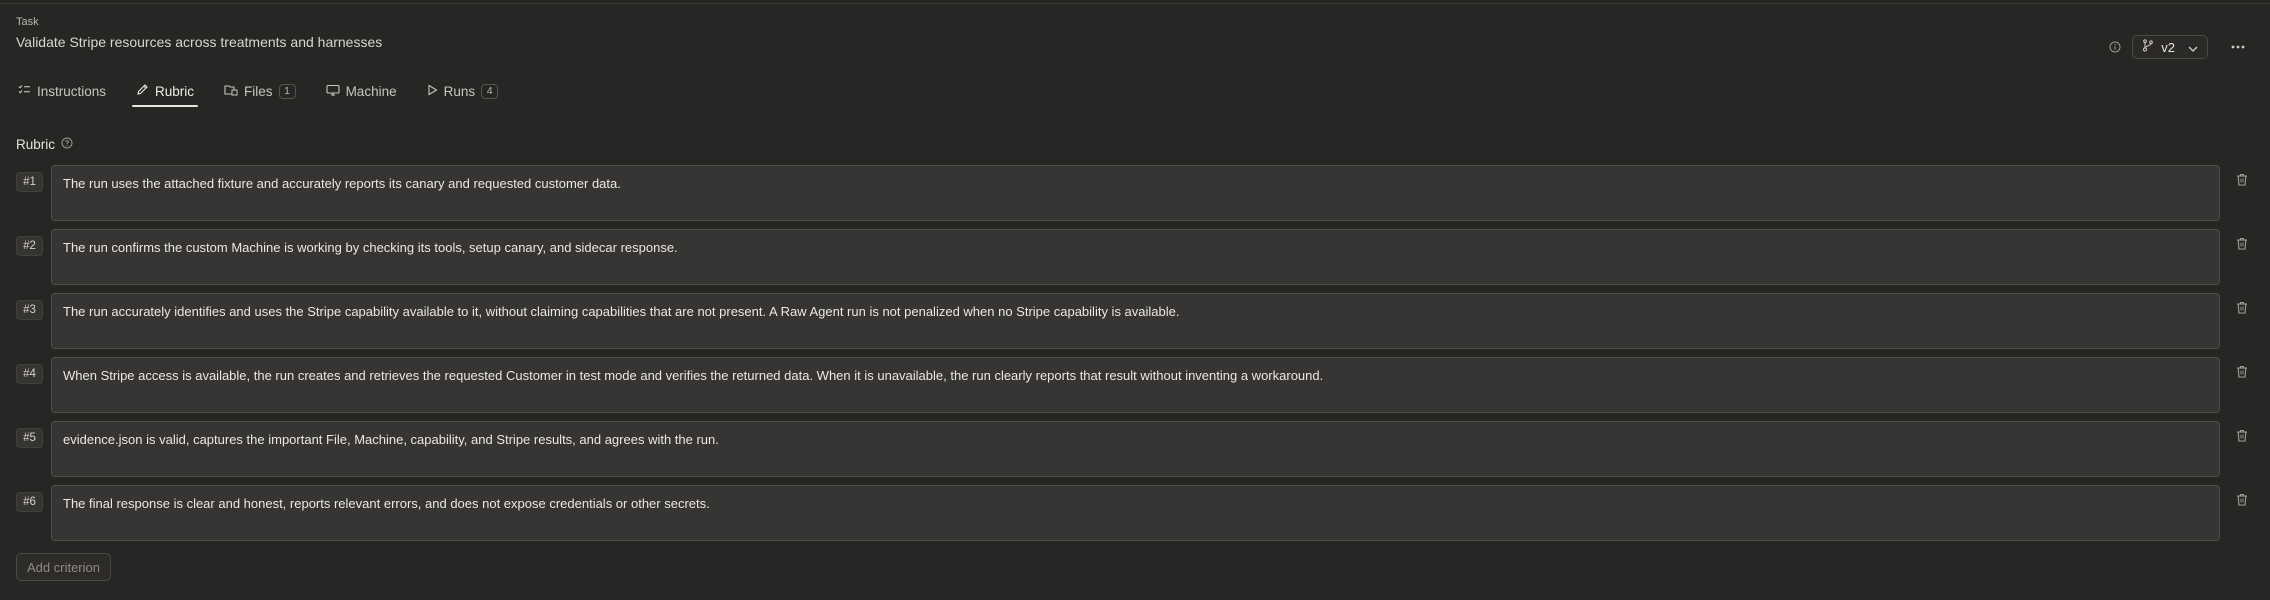  I want to click on tab-label: Files, so click(258, 91).